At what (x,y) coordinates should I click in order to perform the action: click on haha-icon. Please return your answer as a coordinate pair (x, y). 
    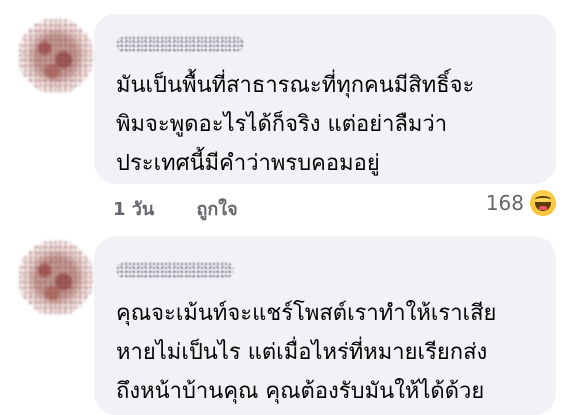
    Looking at the image, I should click on (543, 203).